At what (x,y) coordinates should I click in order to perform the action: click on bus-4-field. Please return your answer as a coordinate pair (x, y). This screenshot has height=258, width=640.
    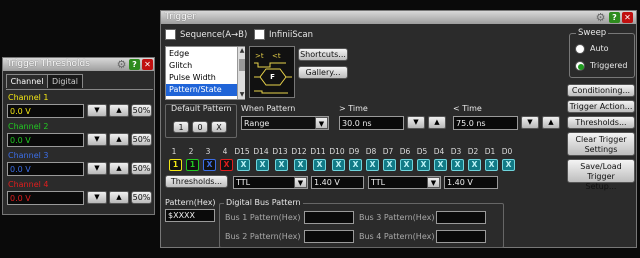
    Looking at the image, I should click on (461, 236).